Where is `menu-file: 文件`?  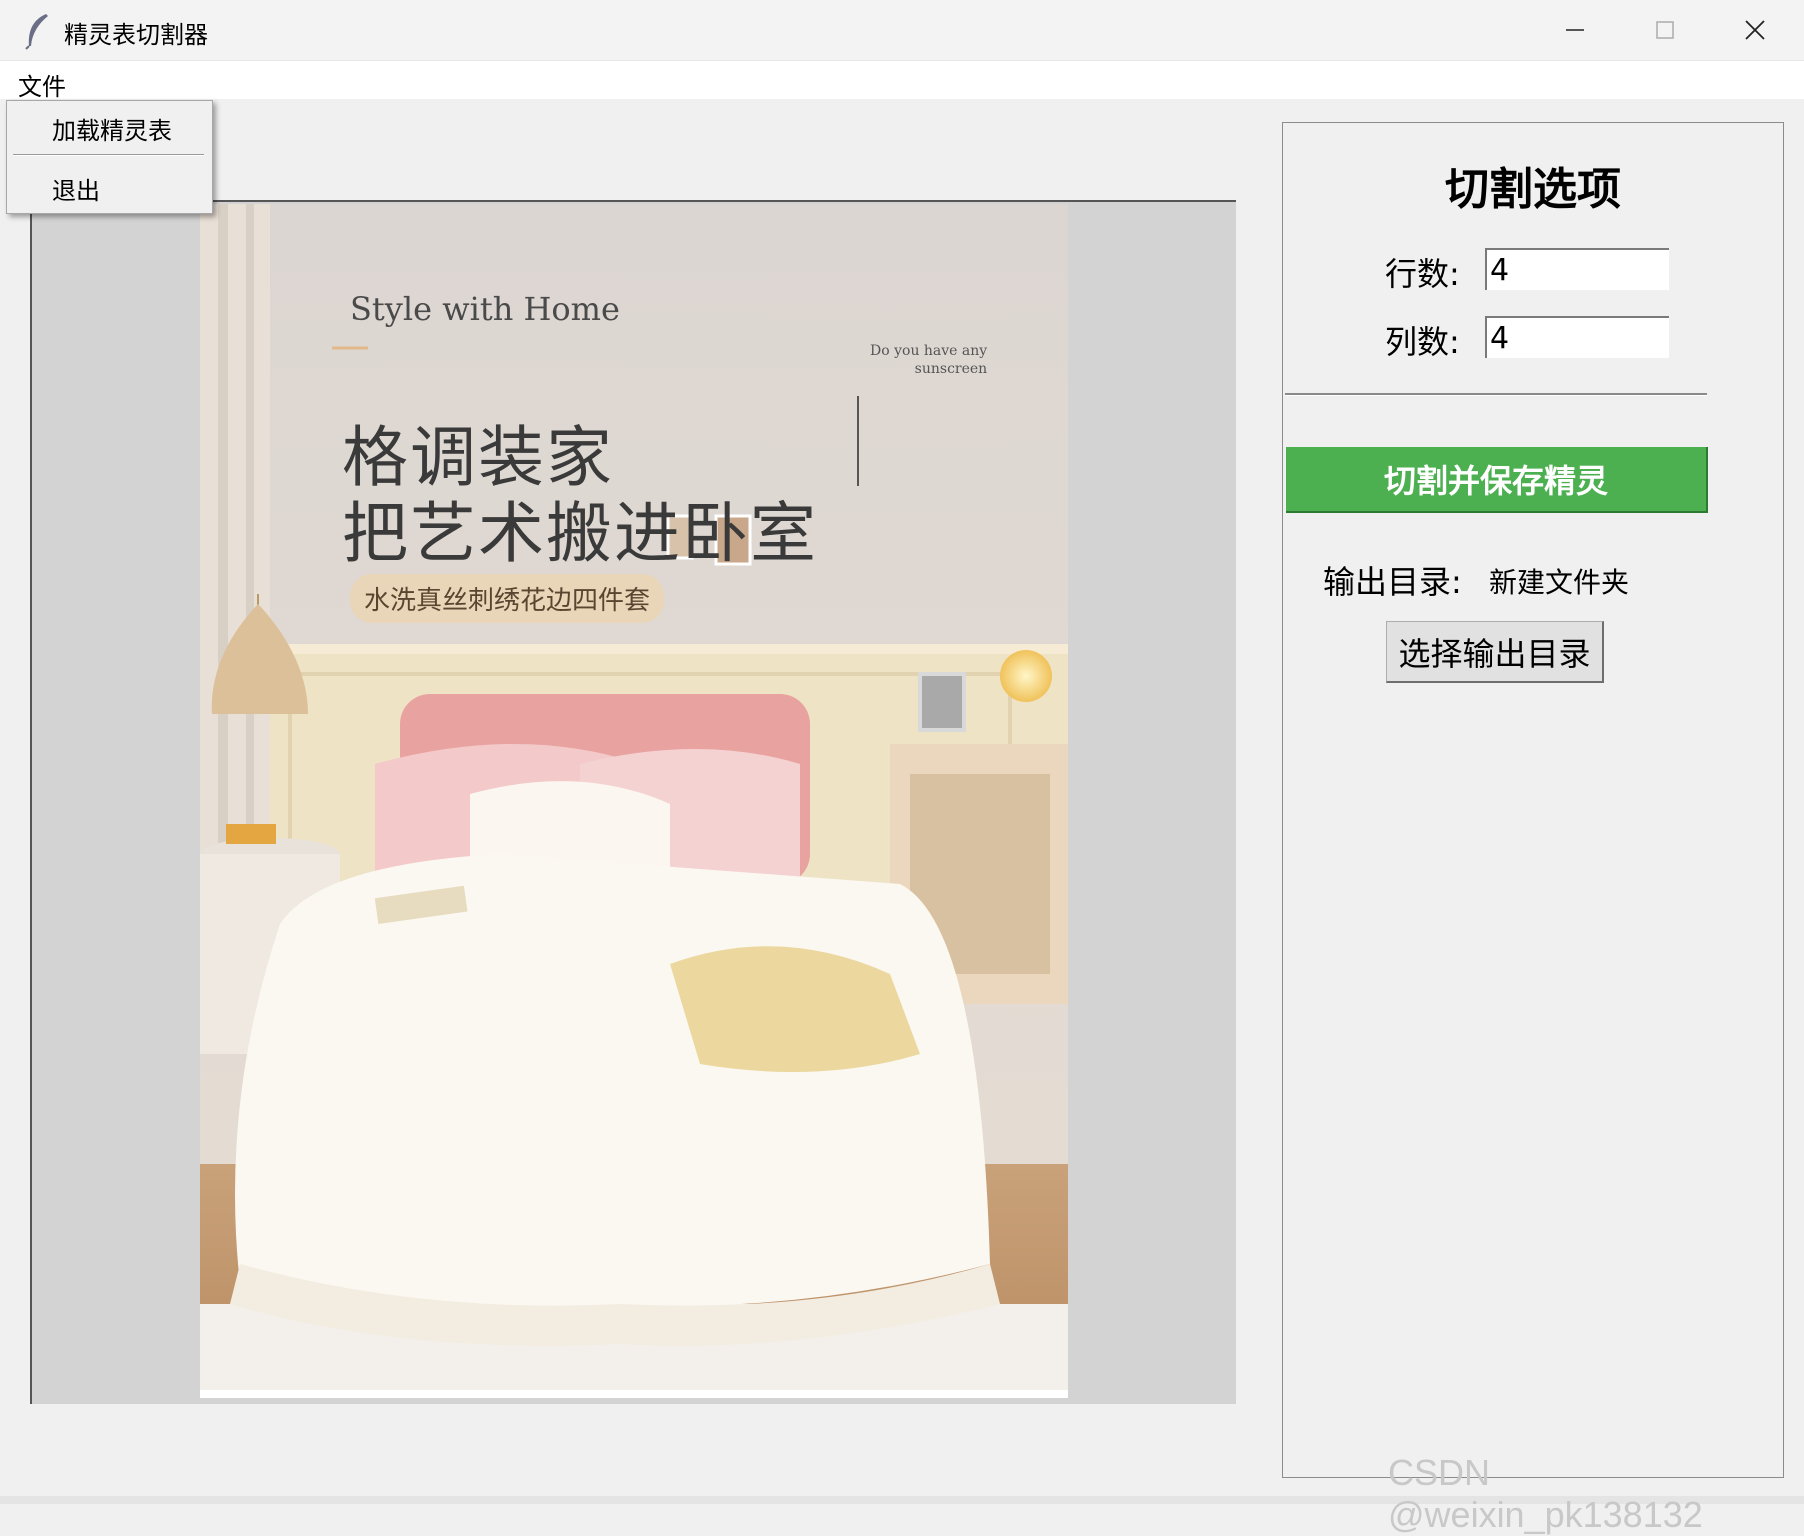 menu-file: 文件 is located at coordinates (42, 84).